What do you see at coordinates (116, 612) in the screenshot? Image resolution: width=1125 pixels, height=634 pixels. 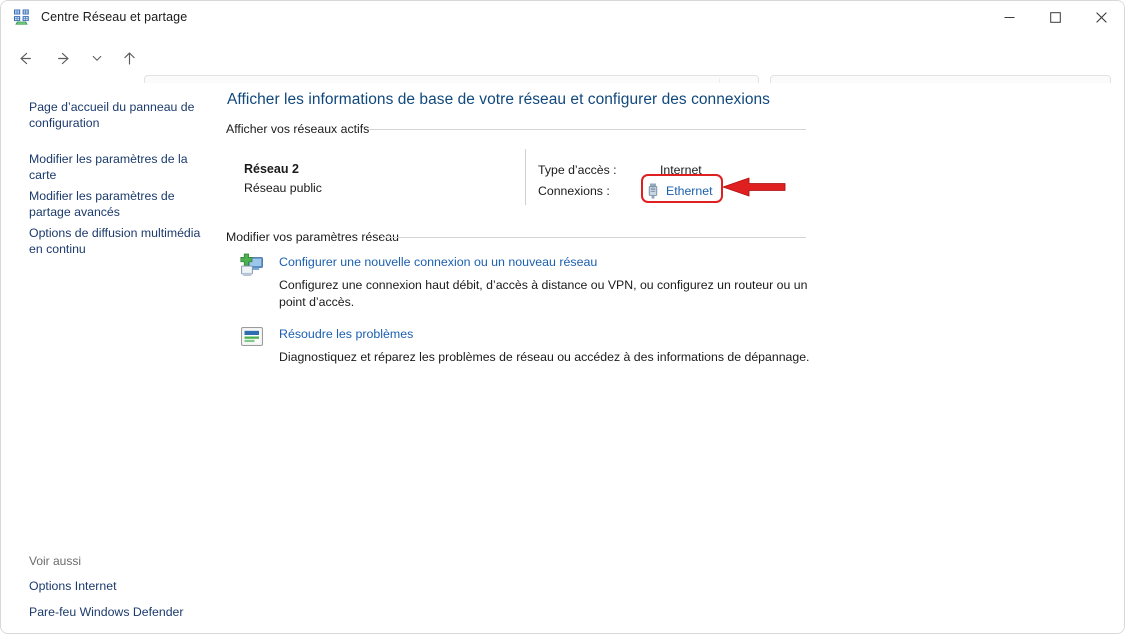 I see `sidebar-item-windows-defender-firewall: Pare-feu Windows Defender` at bounding box center [116, 612].